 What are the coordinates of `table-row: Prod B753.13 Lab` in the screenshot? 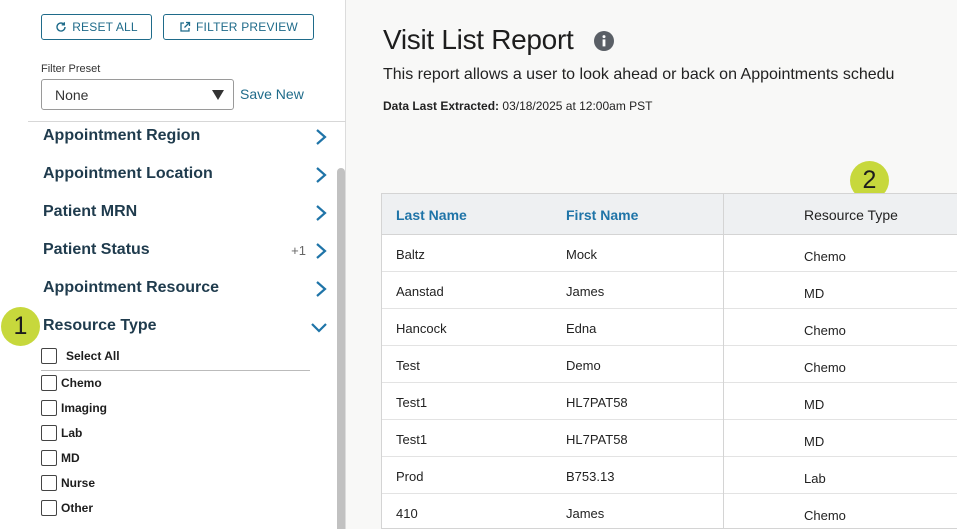 It's located at (669, 475).